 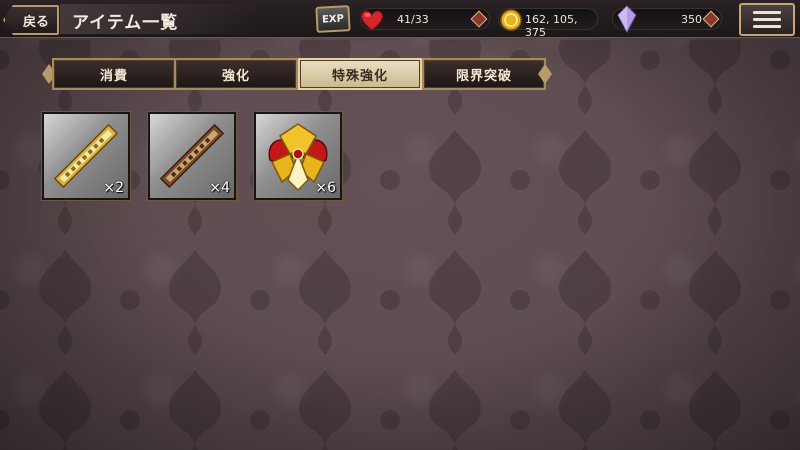 I want to click on tab-consumable: 消費, so click(x=114, y=74).